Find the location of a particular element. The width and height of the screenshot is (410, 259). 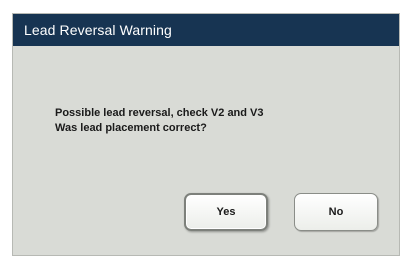

warning-message-line2: Was lead placement correct? is located at coordinates (131, 128).